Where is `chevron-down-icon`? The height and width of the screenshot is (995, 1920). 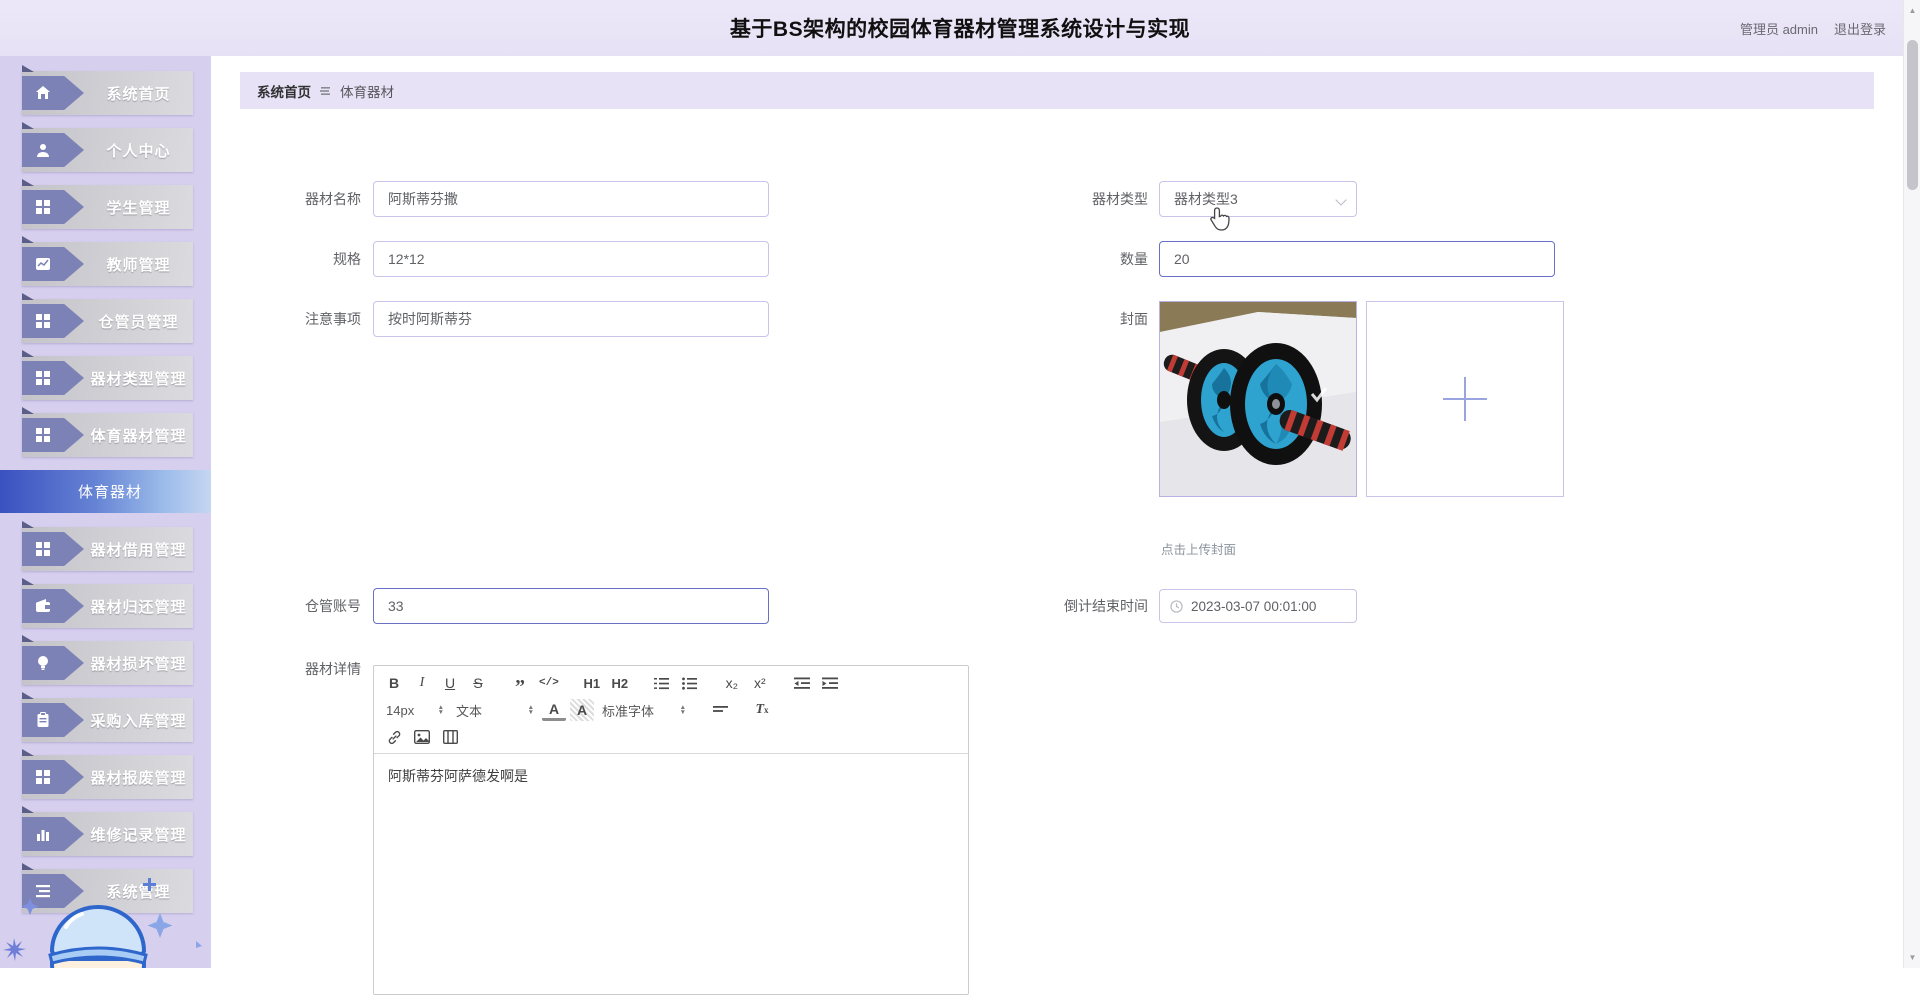
chevron-down-icon is located at coordinates (1341, 200).